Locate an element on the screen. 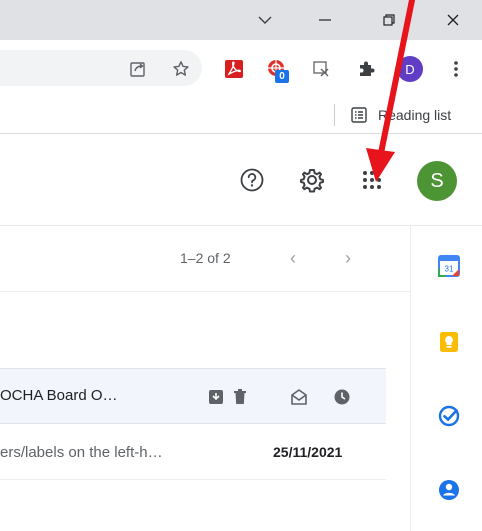 The image size is (482, 531). mark-as-read-icon is located at coordinates (299, 397).